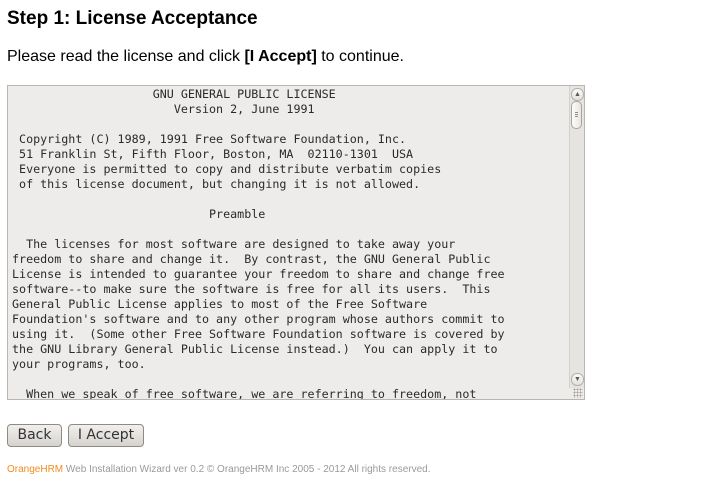 This screenshot has height=483, width=702. Describe the element at coordinates (578, 393) in the screenshot. I see `resize-grip-icon` at that location.